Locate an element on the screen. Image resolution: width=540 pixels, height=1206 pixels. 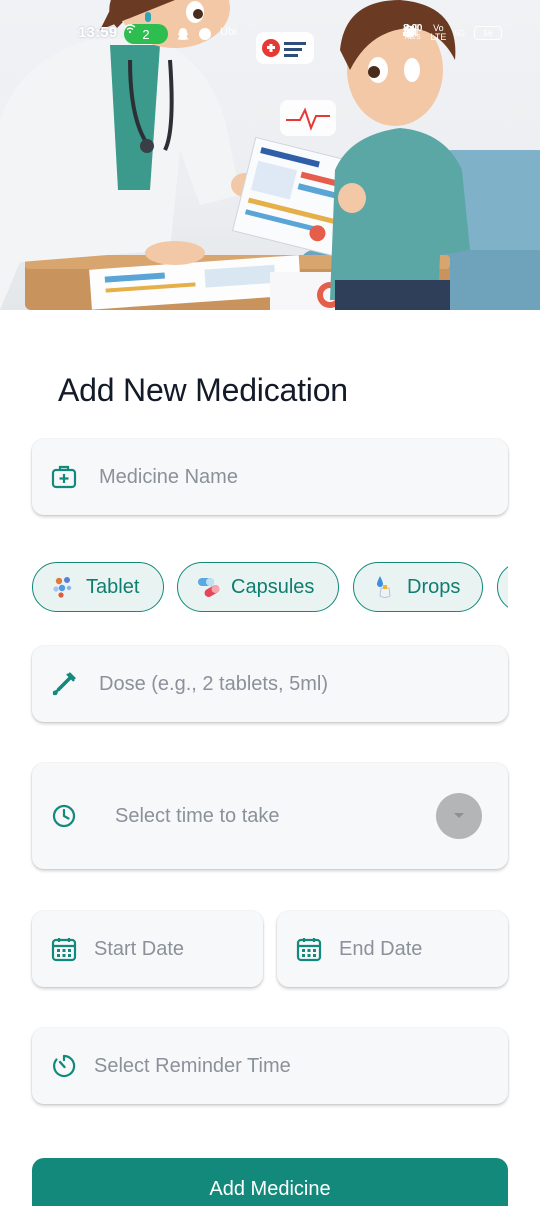
chip-capsules: Capsules is located at coordinates (258, 587).